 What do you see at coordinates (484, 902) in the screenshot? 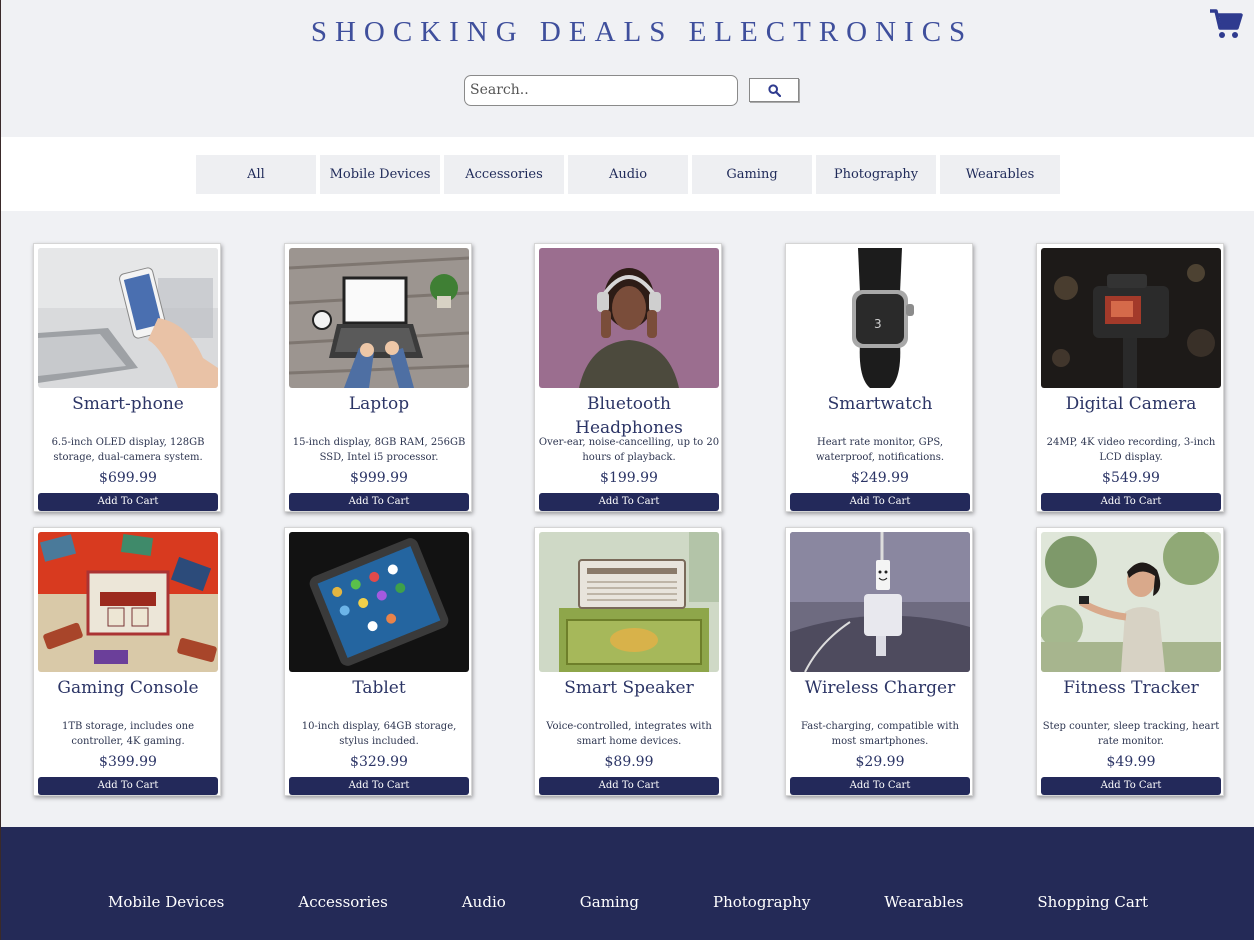
I see `footer-link-audio: Audio` at bounding box center [484, 902].